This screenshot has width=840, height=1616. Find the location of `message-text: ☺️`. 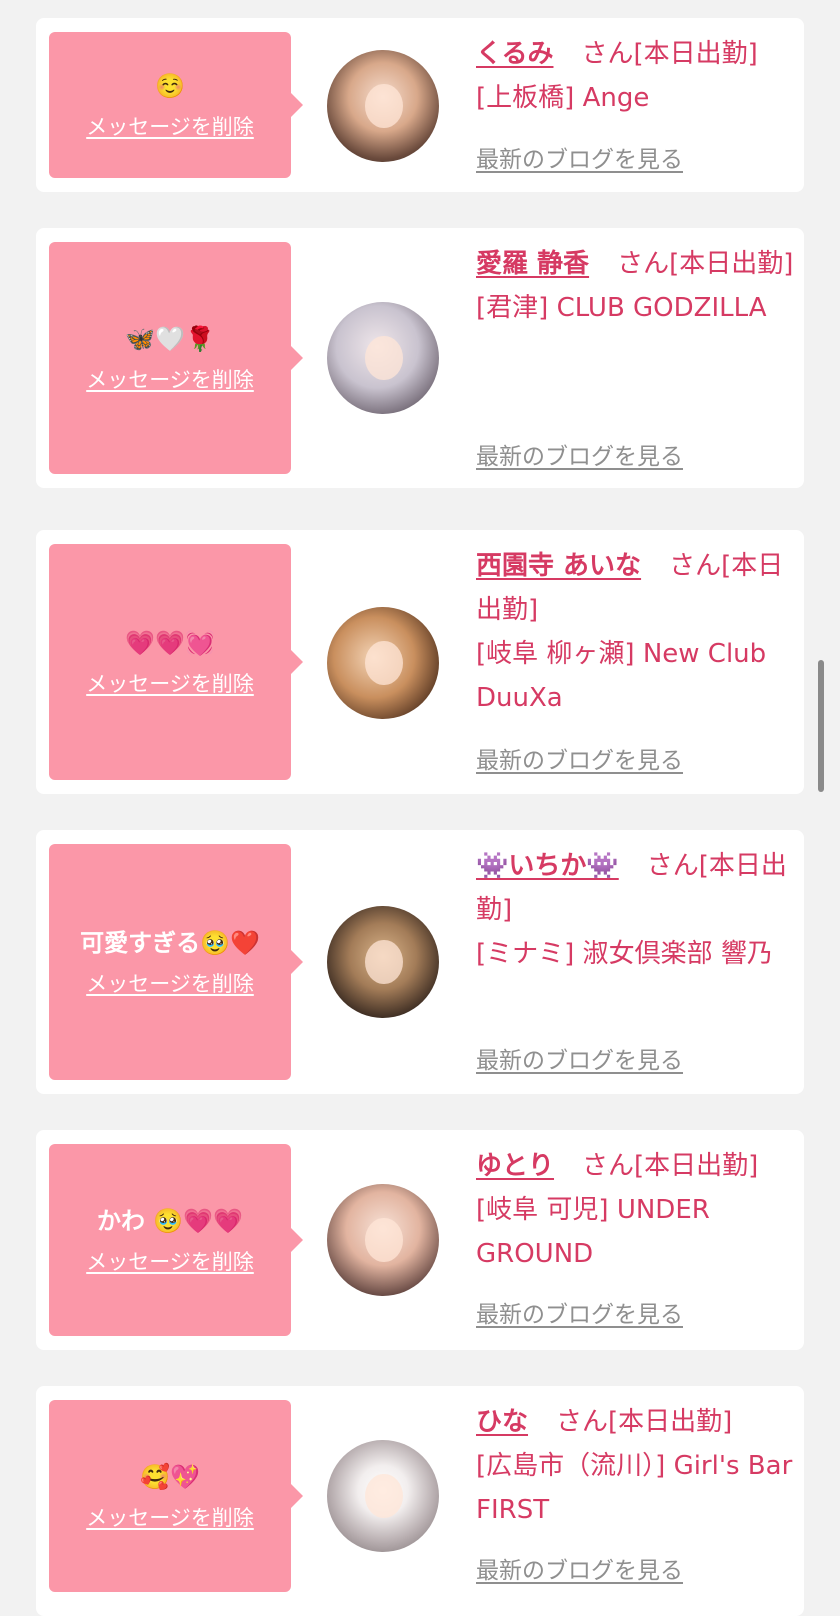

message-text: ☺️ is located at coordinates (170, 86).